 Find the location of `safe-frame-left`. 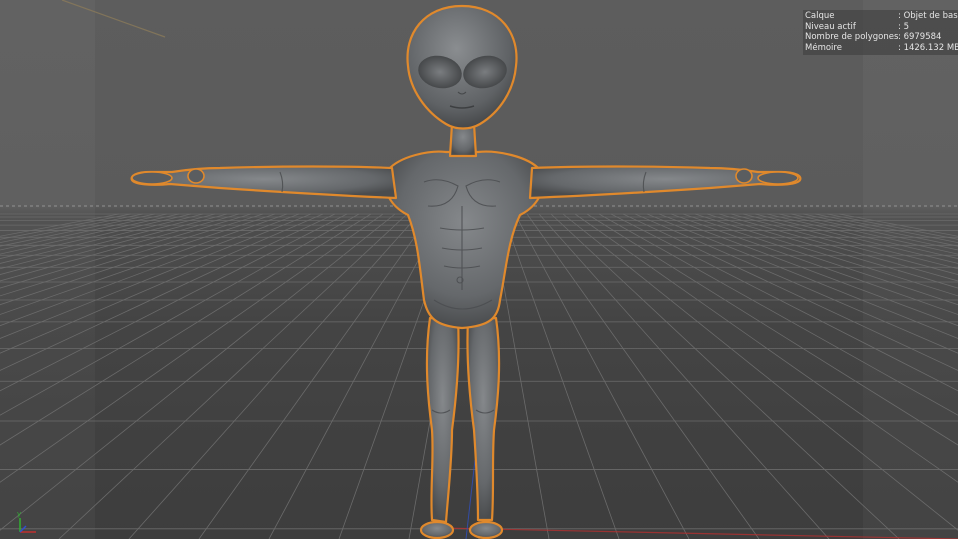

safe-frame-left is located at coordinates (47, 269).